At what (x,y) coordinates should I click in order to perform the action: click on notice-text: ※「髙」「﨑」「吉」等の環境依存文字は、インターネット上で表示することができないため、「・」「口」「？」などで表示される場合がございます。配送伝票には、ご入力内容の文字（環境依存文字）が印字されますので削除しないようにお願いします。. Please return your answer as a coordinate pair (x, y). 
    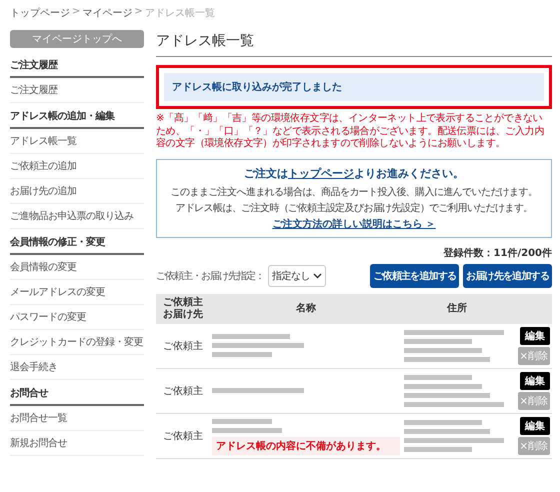
    Looking at the image, I should click on (351, 131).